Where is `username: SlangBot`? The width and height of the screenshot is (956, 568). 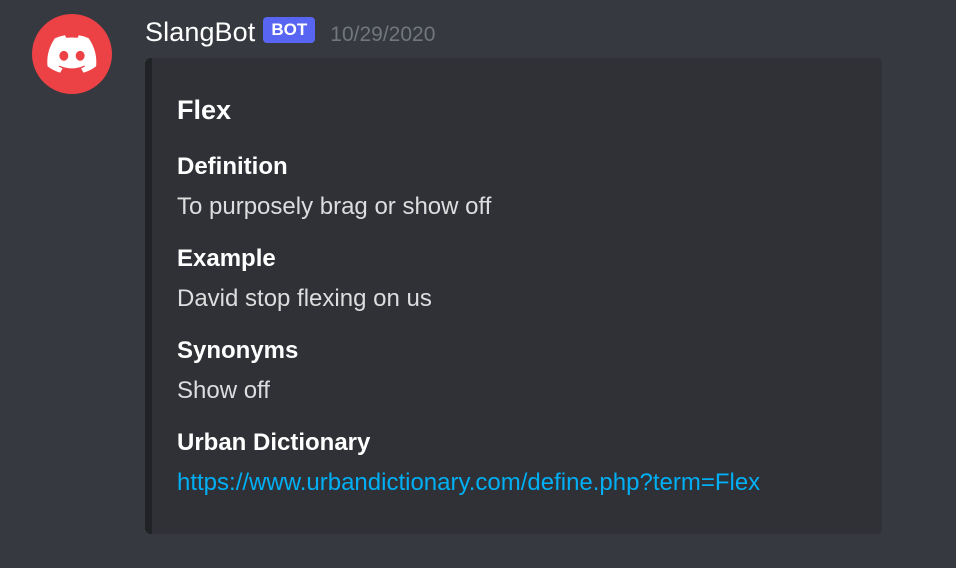 username: SlangBot is located at coordinates (200, 32).